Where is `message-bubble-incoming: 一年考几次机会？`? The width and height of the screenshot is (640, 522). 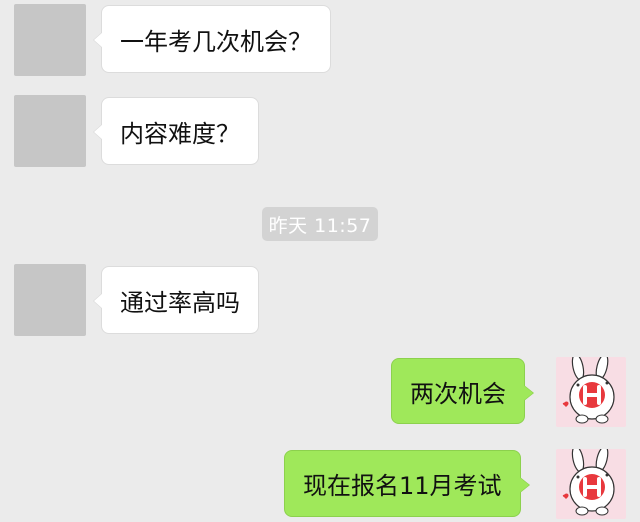 message-bubble-incoming: 一年考几次机会？ is located at coordinates (212, 39).